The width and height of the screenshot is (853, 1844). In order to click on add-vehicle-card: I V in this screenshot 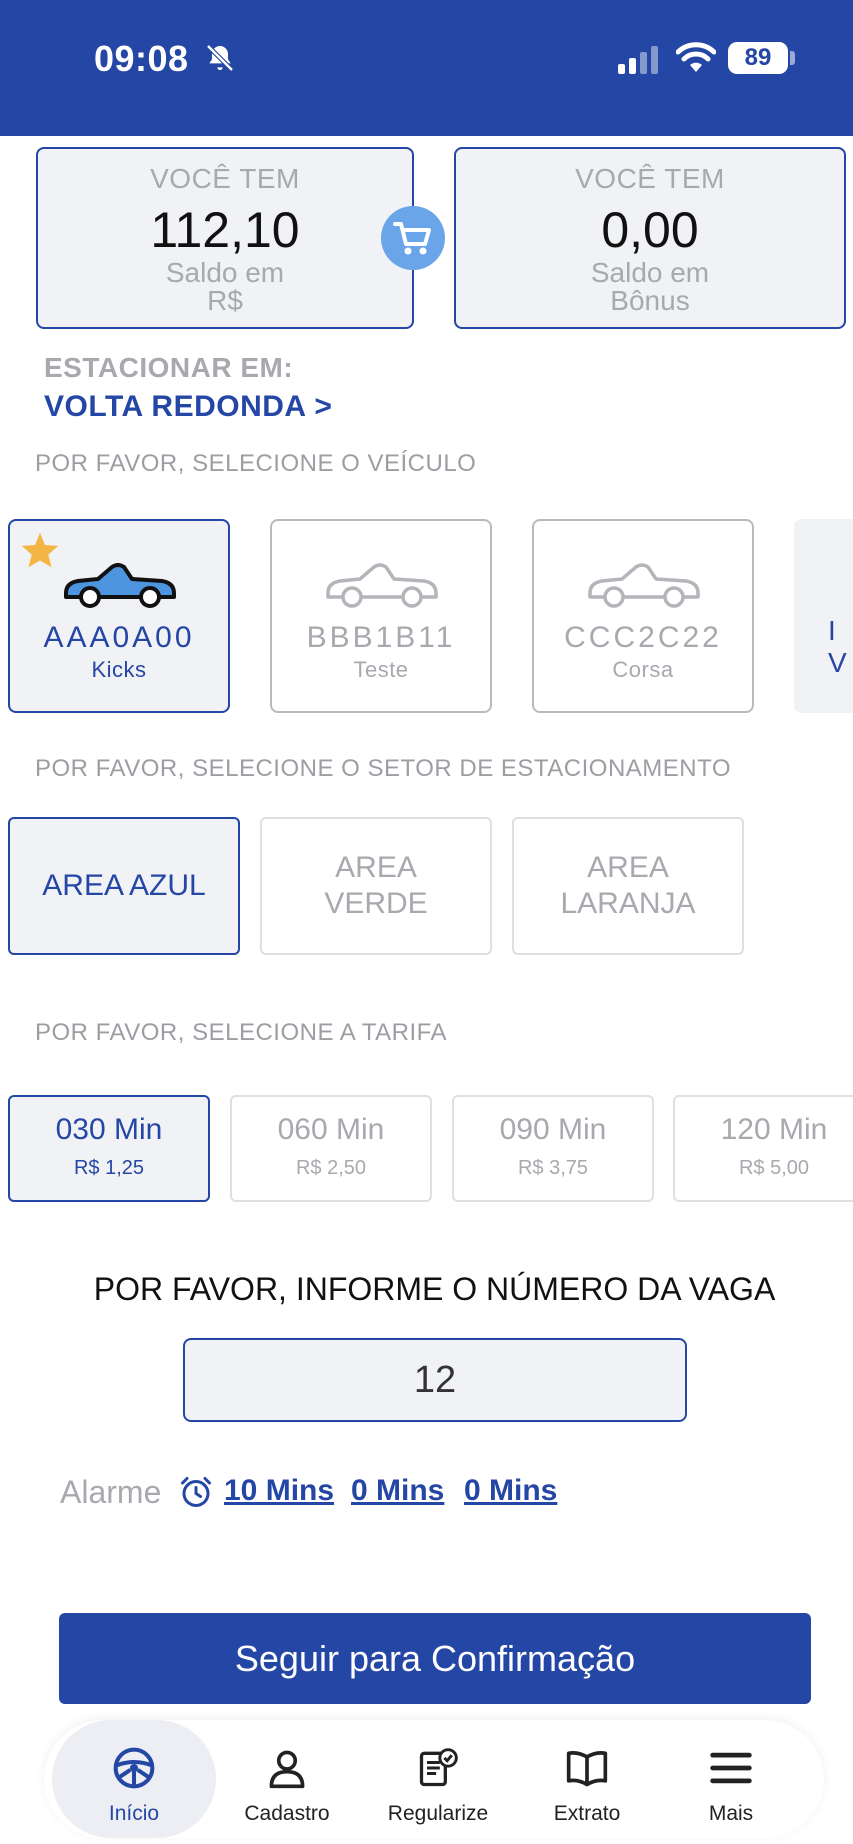, I will do `click(823, 616)`.